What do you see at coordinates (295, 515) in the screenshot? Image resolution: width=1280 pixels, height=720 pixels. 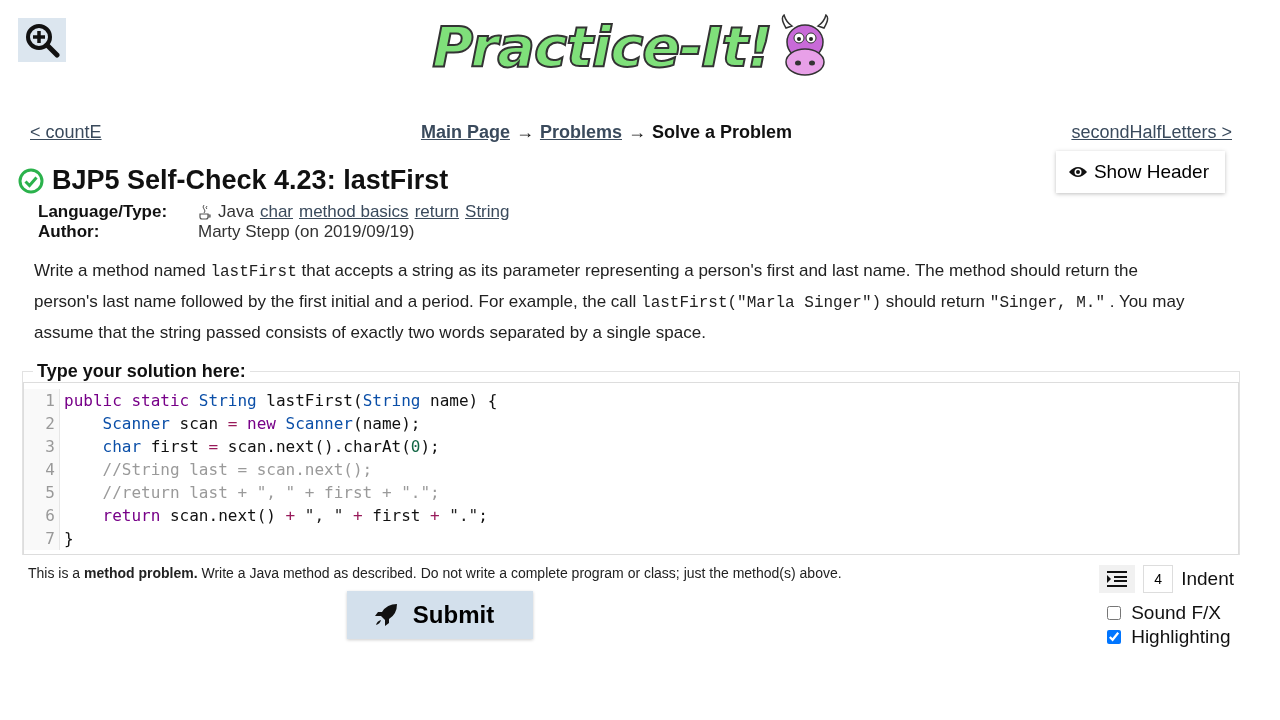 I see `code-line: return scan.next() + ", " + first + ".";` at bounding box center [295, 515].